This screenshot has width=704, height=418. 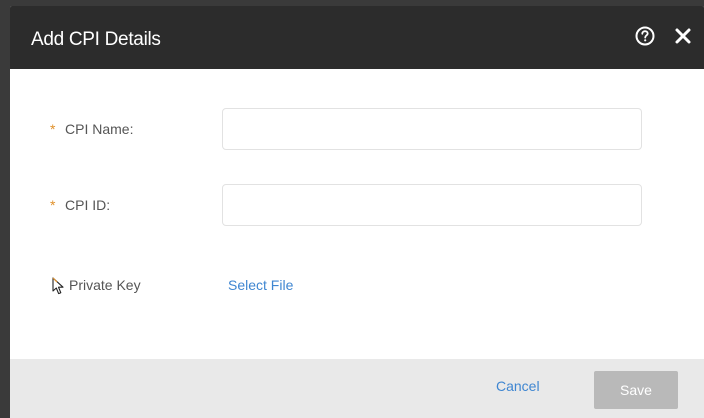 I want to click on cpi-id-label: CPI ID:, so click(x=88, y=205).